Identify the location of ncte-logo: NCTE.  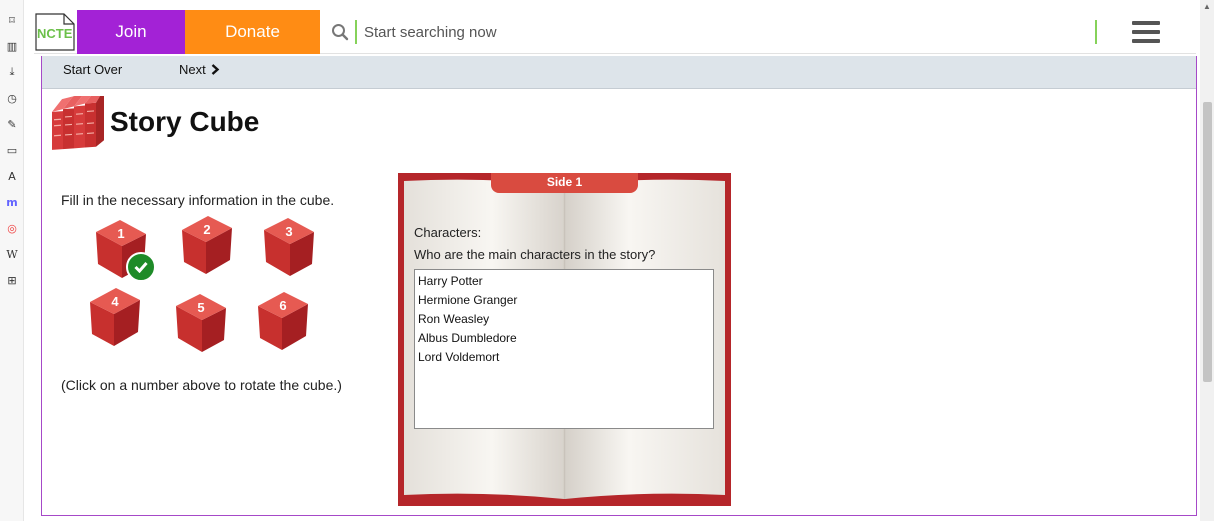
(55, 32).